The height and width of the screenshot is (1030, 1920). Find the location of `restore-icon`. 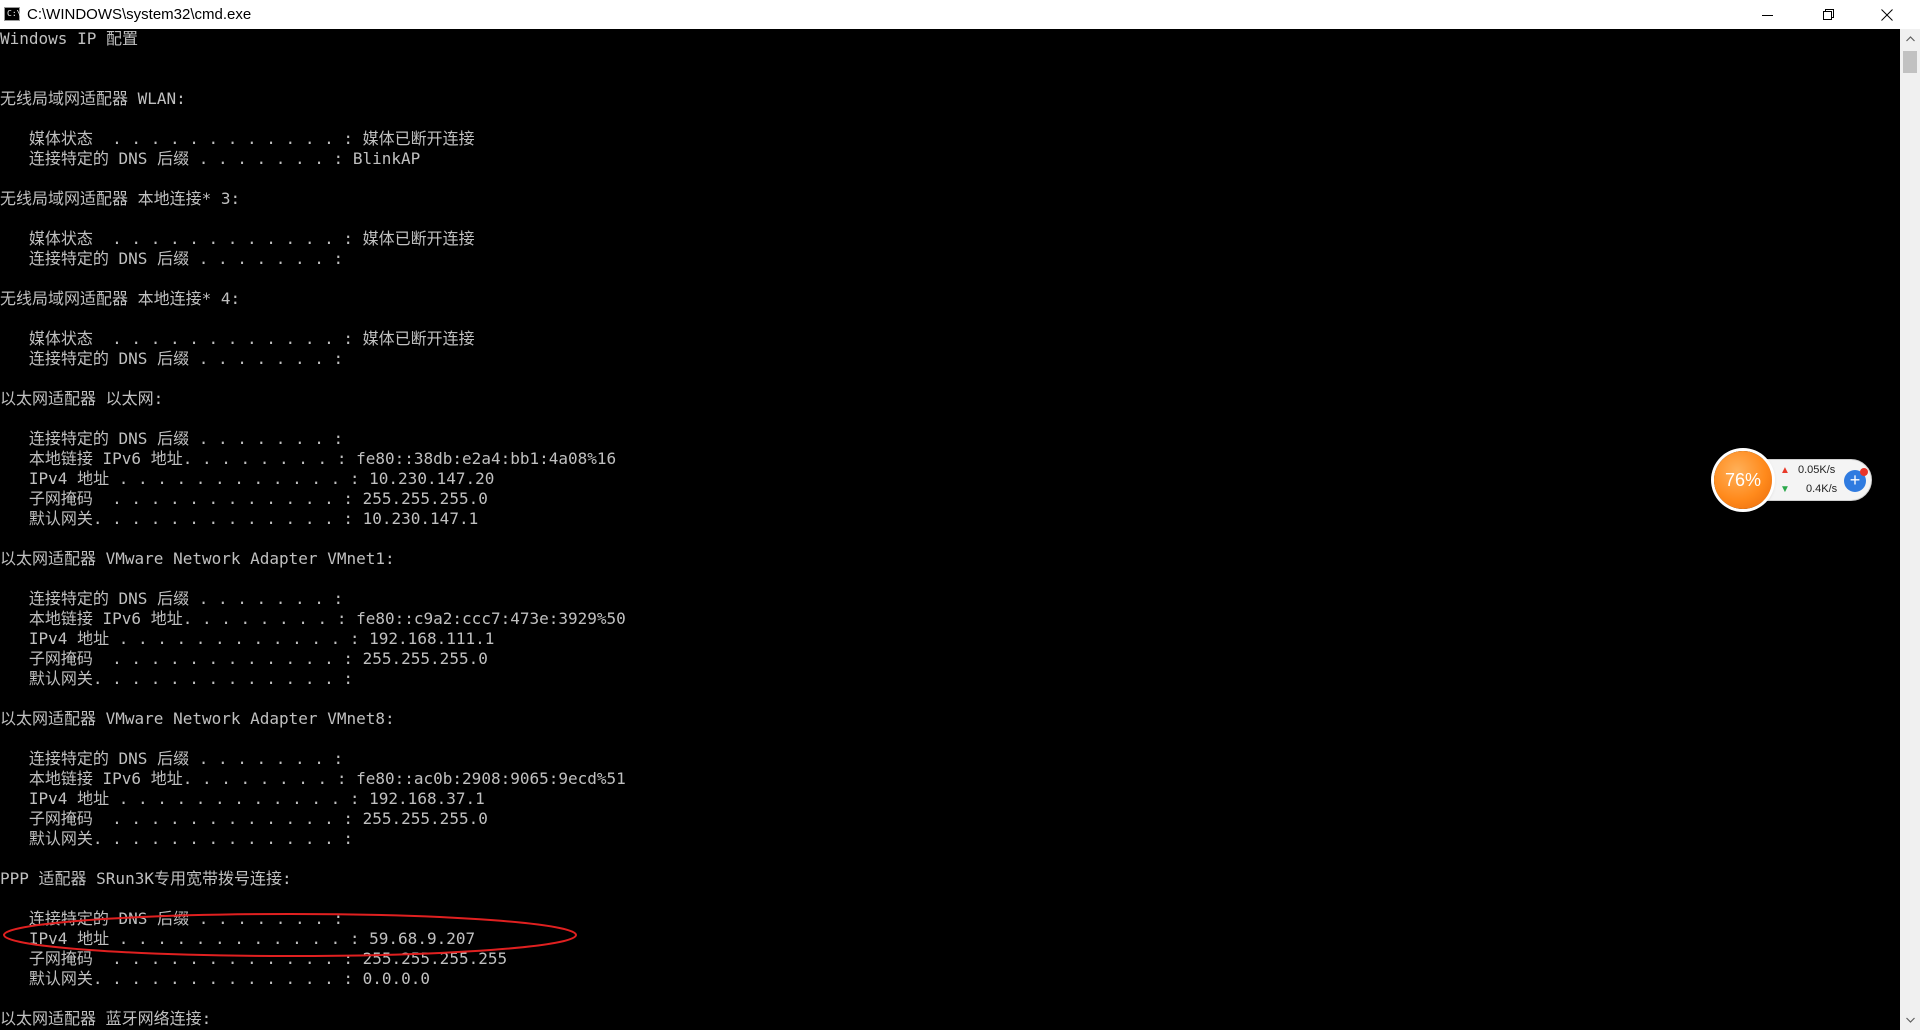

restore-icon is located at coordinates (1828, 14).